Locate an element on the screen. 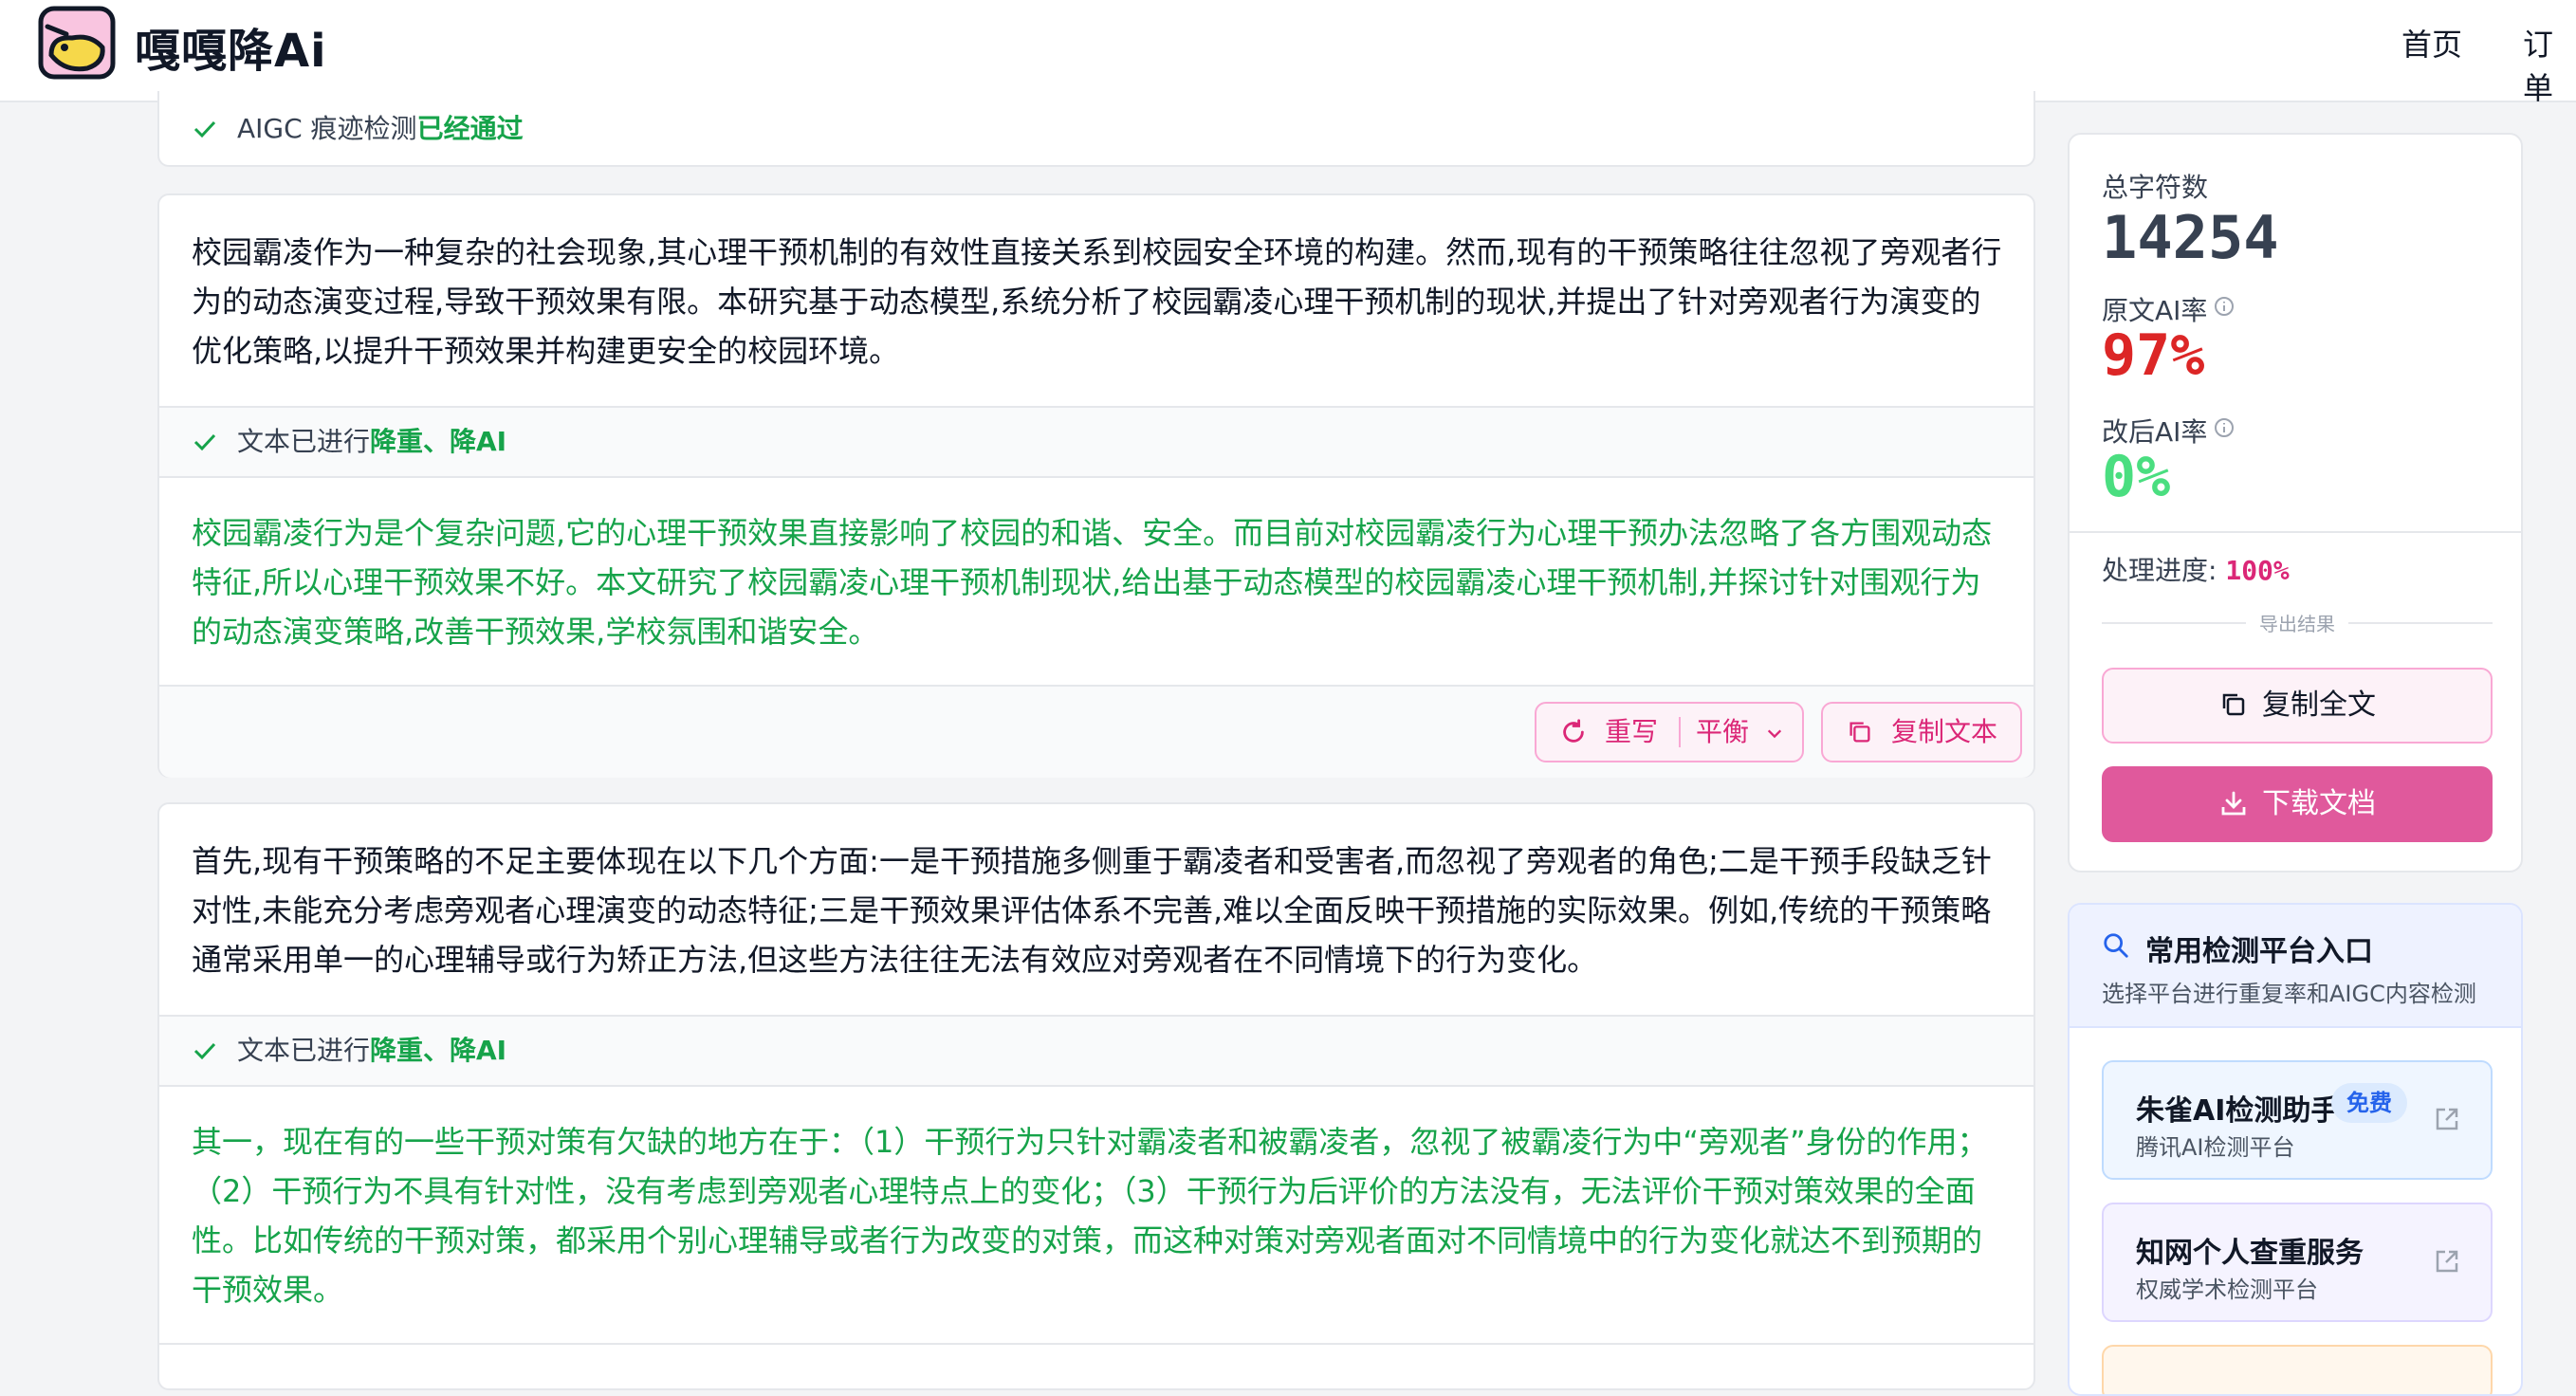 The width and height of the screenshot is (2576, 1396). original-ai-value: 97% is located at coordinates (2153, 355).